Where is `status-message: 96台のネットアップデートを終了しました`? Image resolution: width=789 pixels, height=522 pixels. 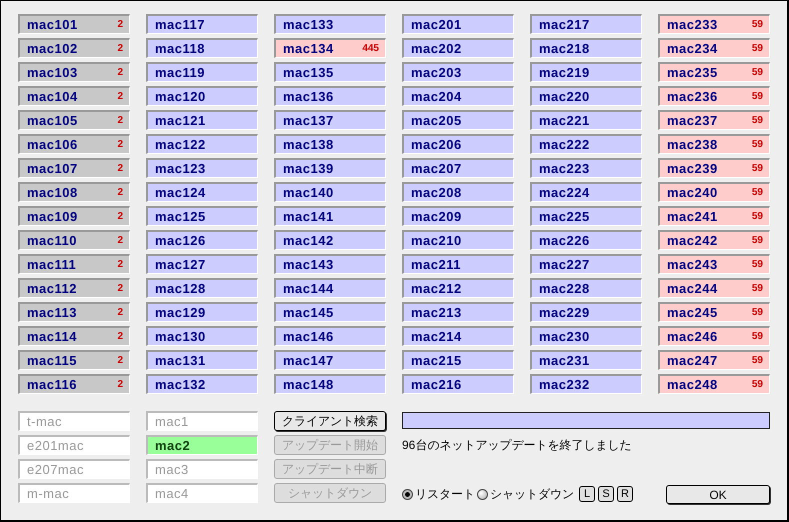
status-message: 96台のネットアップデートを終了しました is located at coordinates (517, 445).